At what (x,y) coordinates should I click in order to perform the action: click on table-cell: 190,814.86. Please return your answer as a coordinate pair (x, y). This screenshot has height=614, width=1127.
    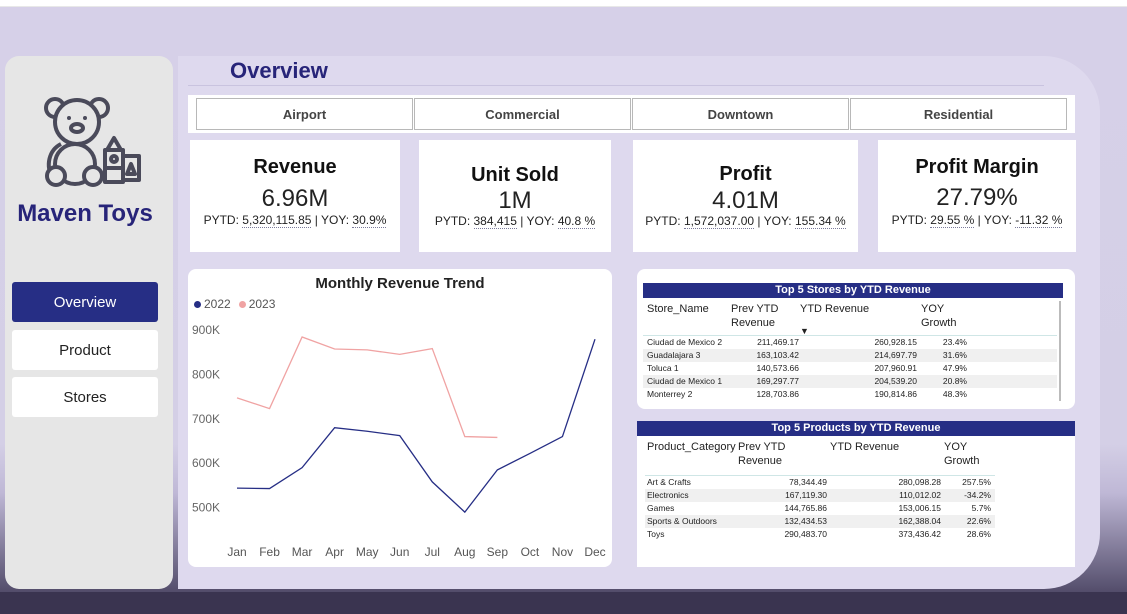
    Looking at the image, I should click on (895, 394).